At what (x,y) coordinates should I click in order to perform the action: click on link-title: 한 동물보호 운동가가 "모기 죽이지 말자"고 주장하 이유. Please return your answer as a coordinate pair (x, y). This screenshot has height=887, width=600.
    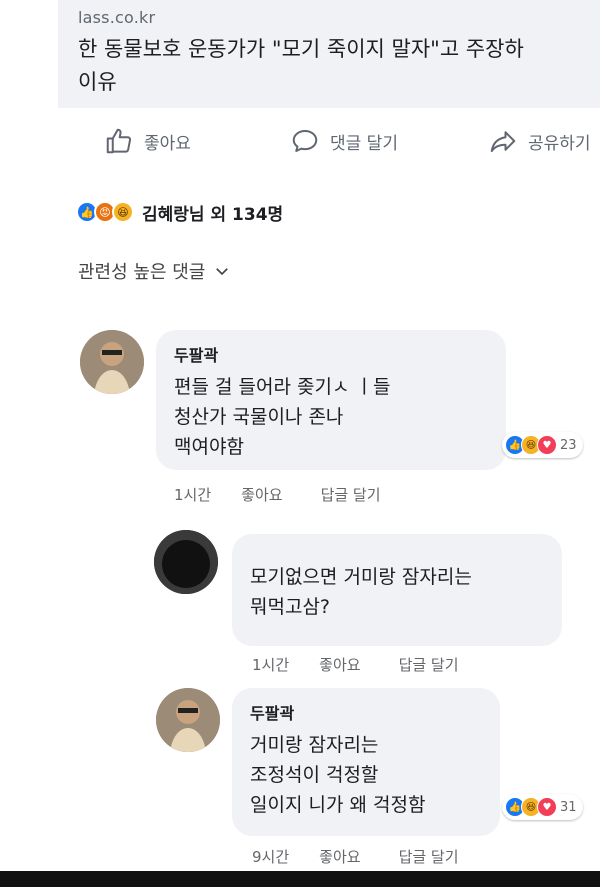
    Looking at the image, I should click on (339, 66).